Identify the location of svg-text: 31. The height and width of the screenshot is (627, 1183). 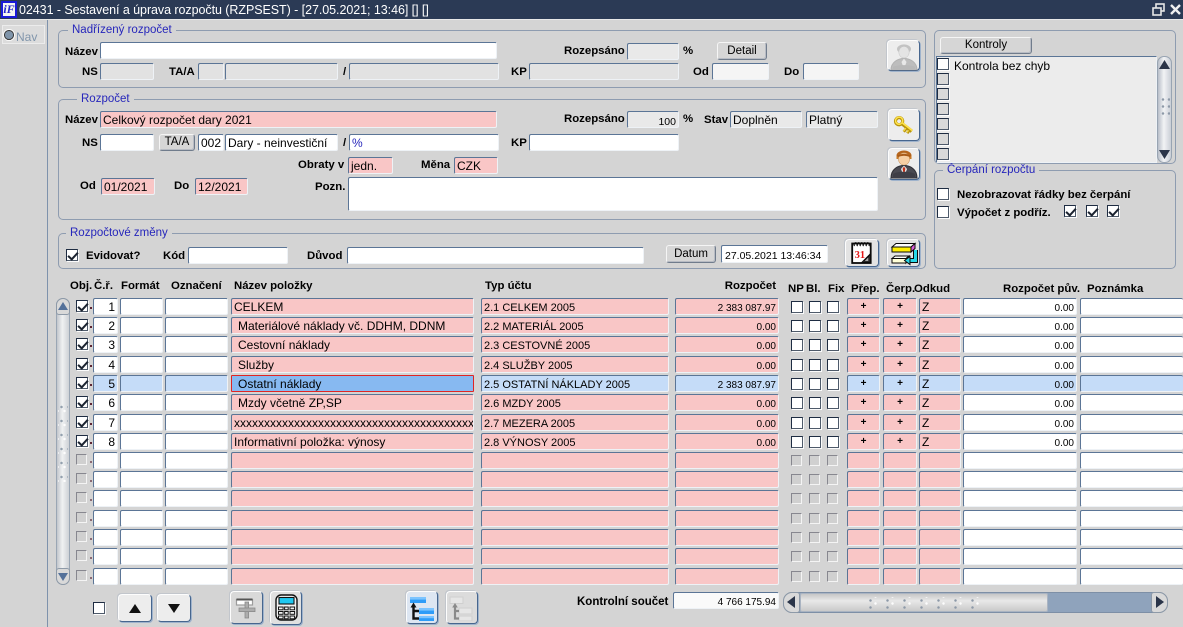
(860, 255).